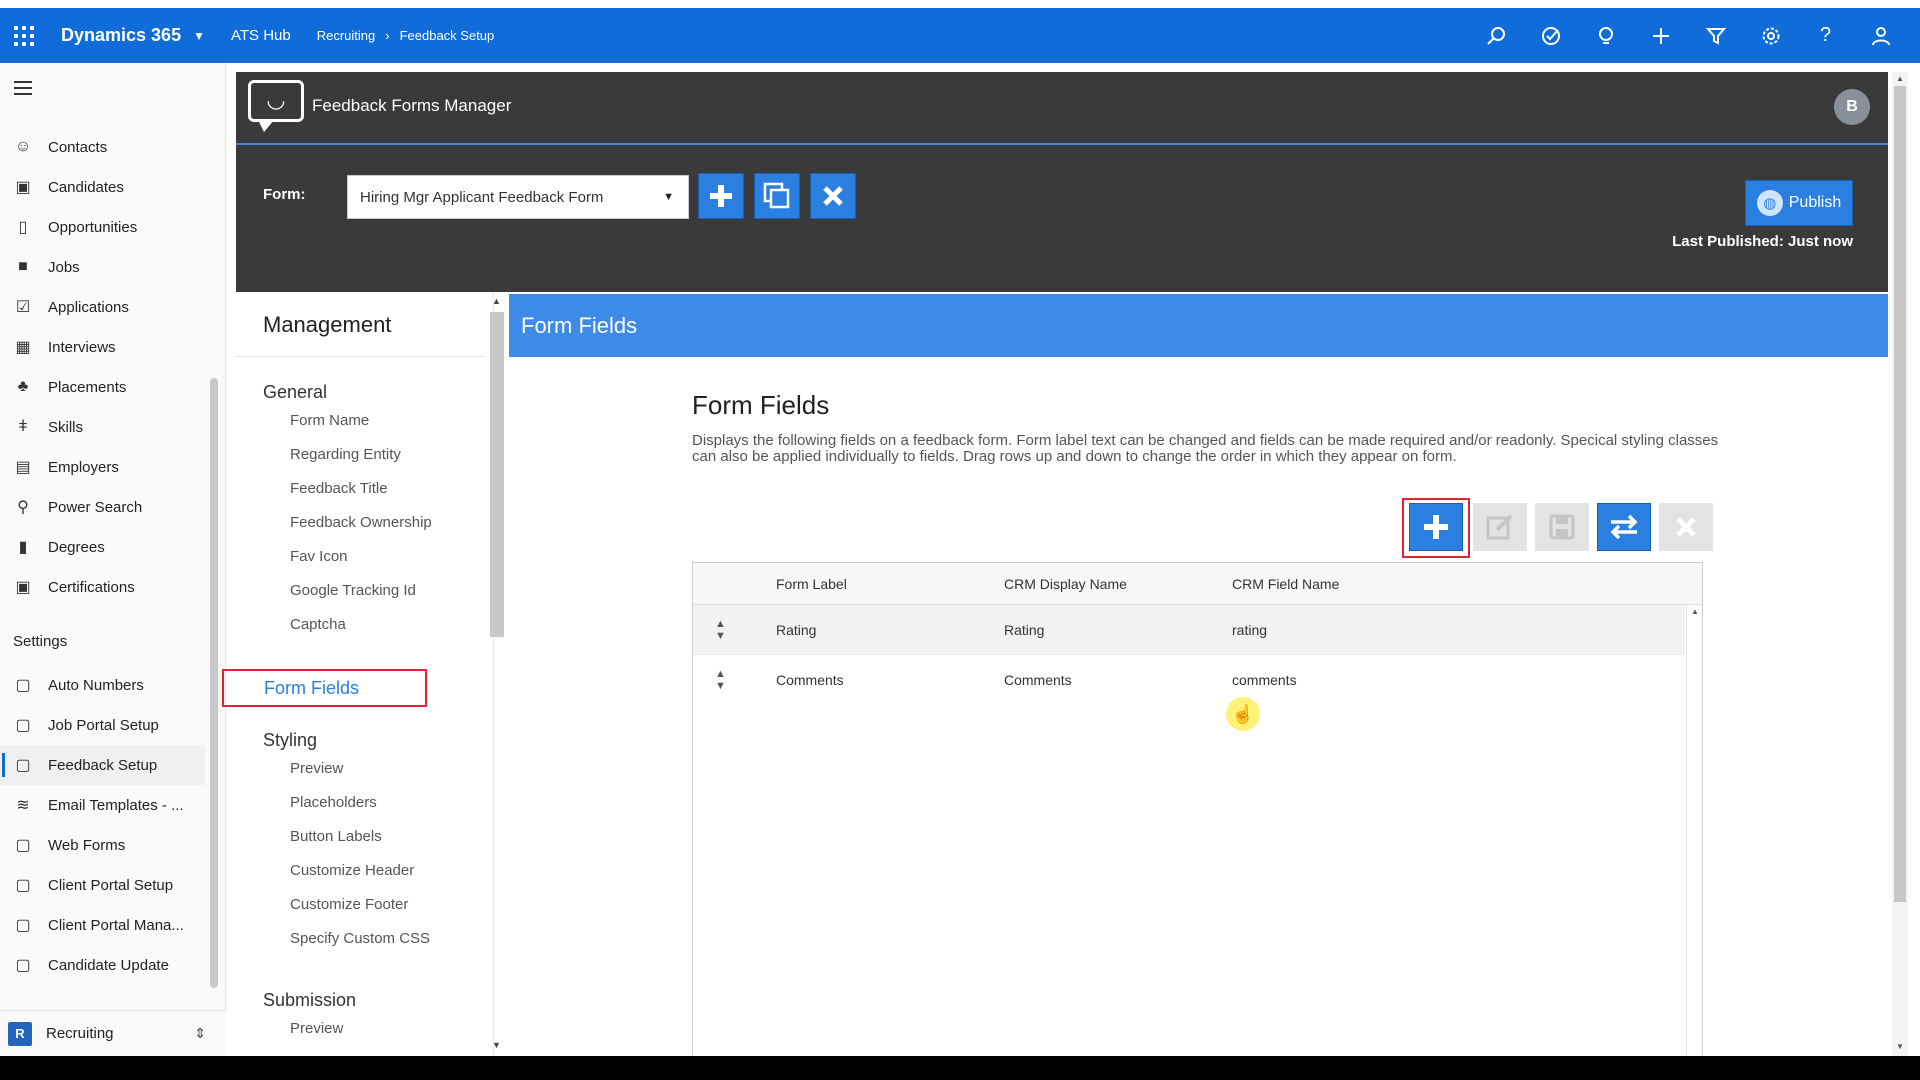 The height and width of the screenshot is (1080, 1920). Describe the element at coordinates (1189, 680) in the screenshot. I see `table-row: ▲ ▼ Comments Comments comments` at that location.